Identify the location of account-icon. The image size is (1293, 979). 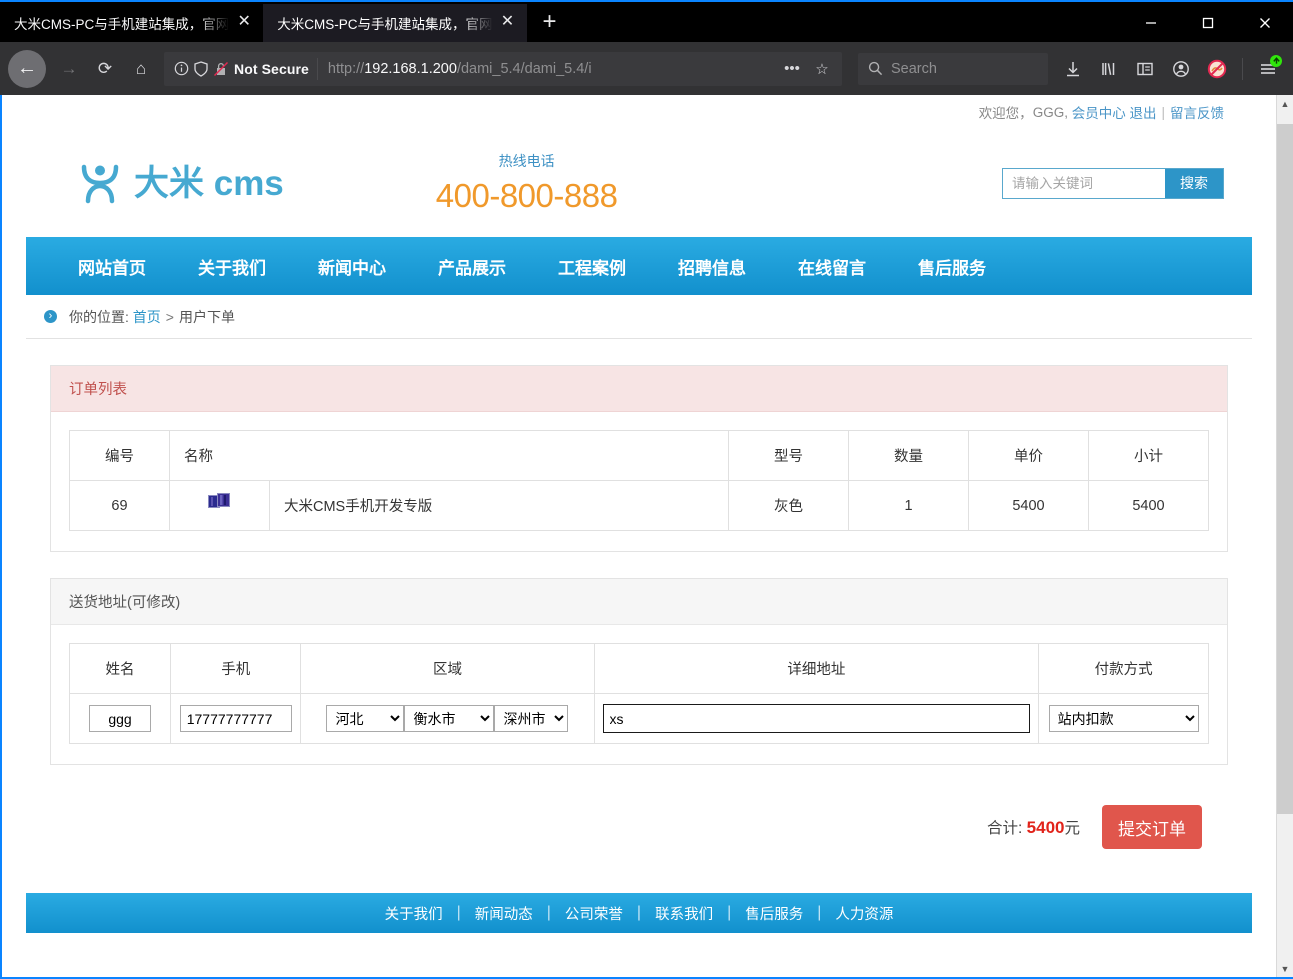
(1181, 69).